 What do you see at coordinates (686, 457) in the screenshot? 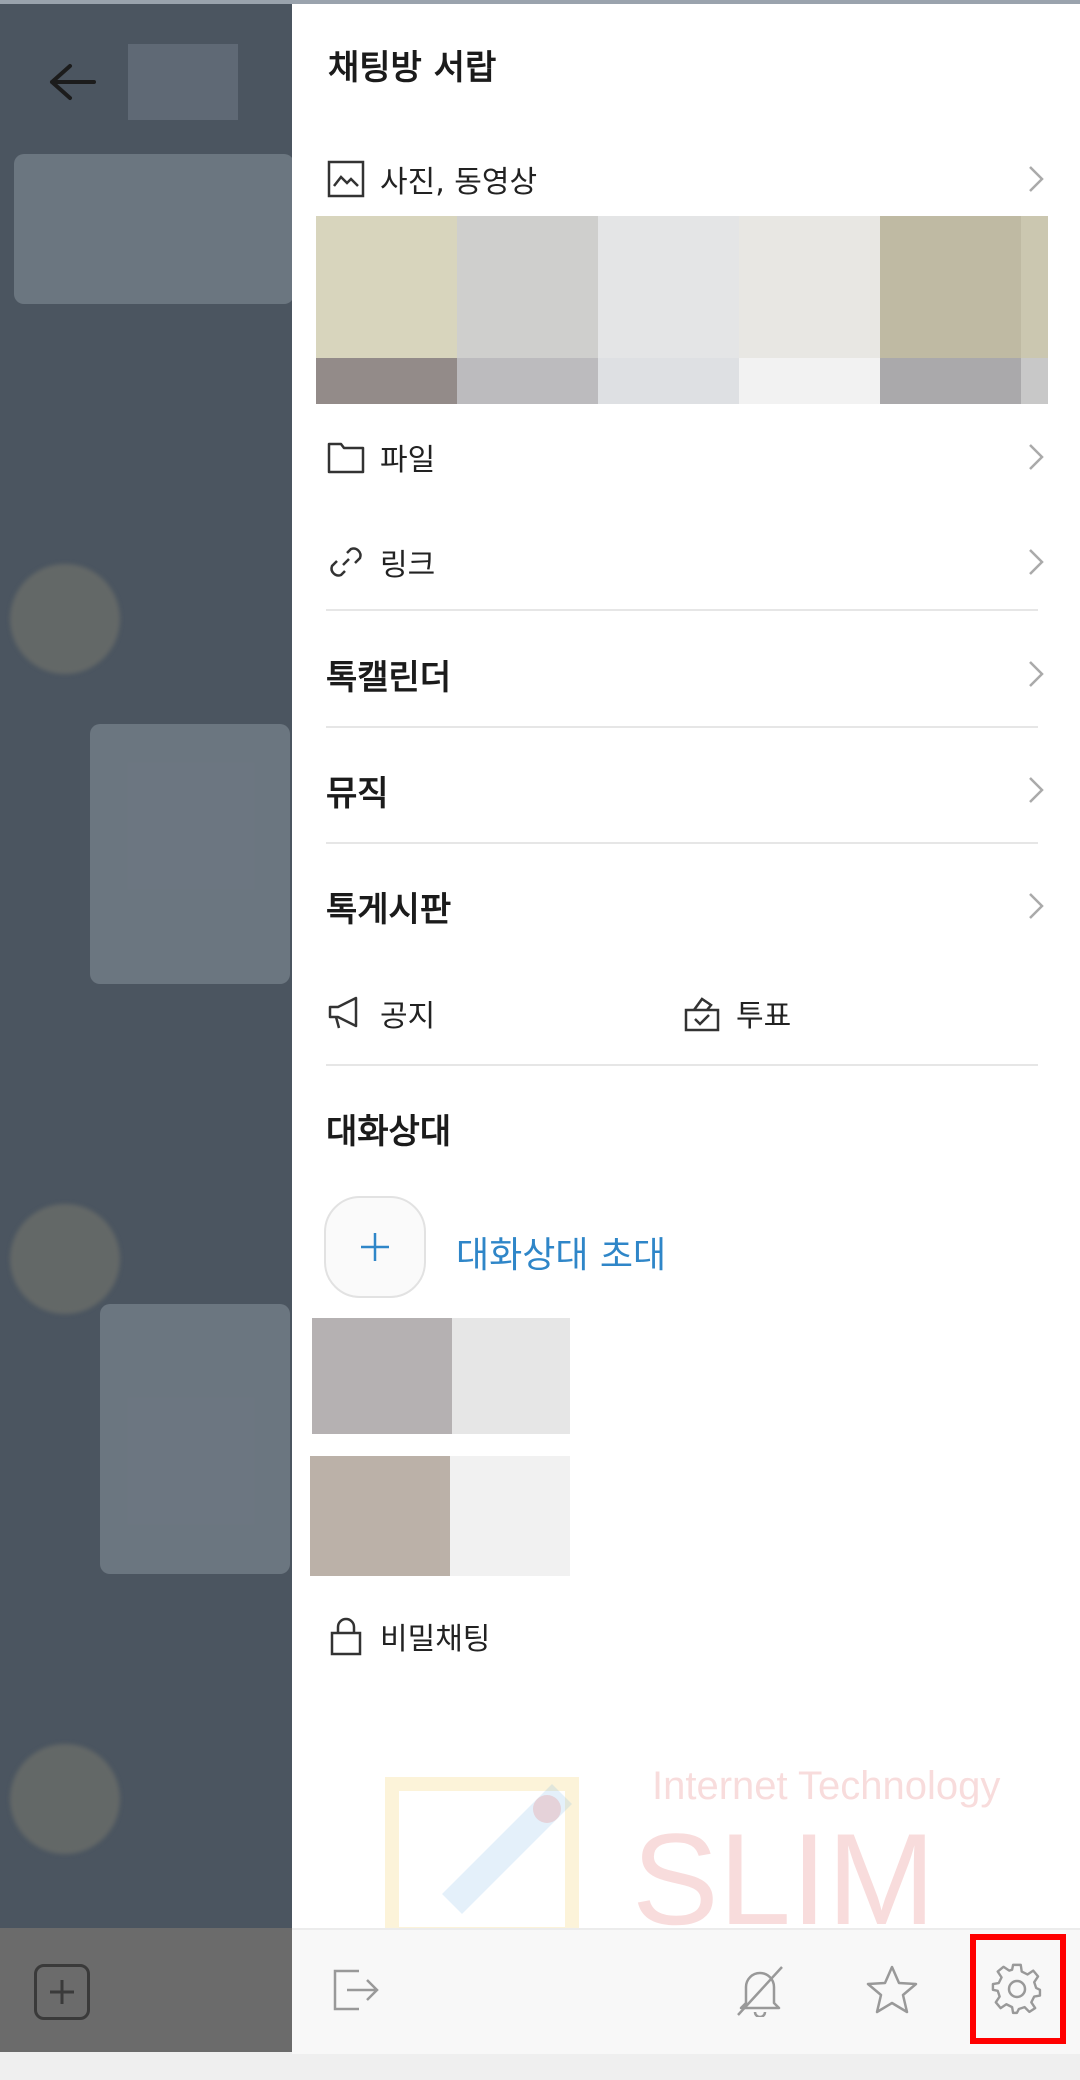
I see `files-row: 파일` at bounding box center [686, 457].